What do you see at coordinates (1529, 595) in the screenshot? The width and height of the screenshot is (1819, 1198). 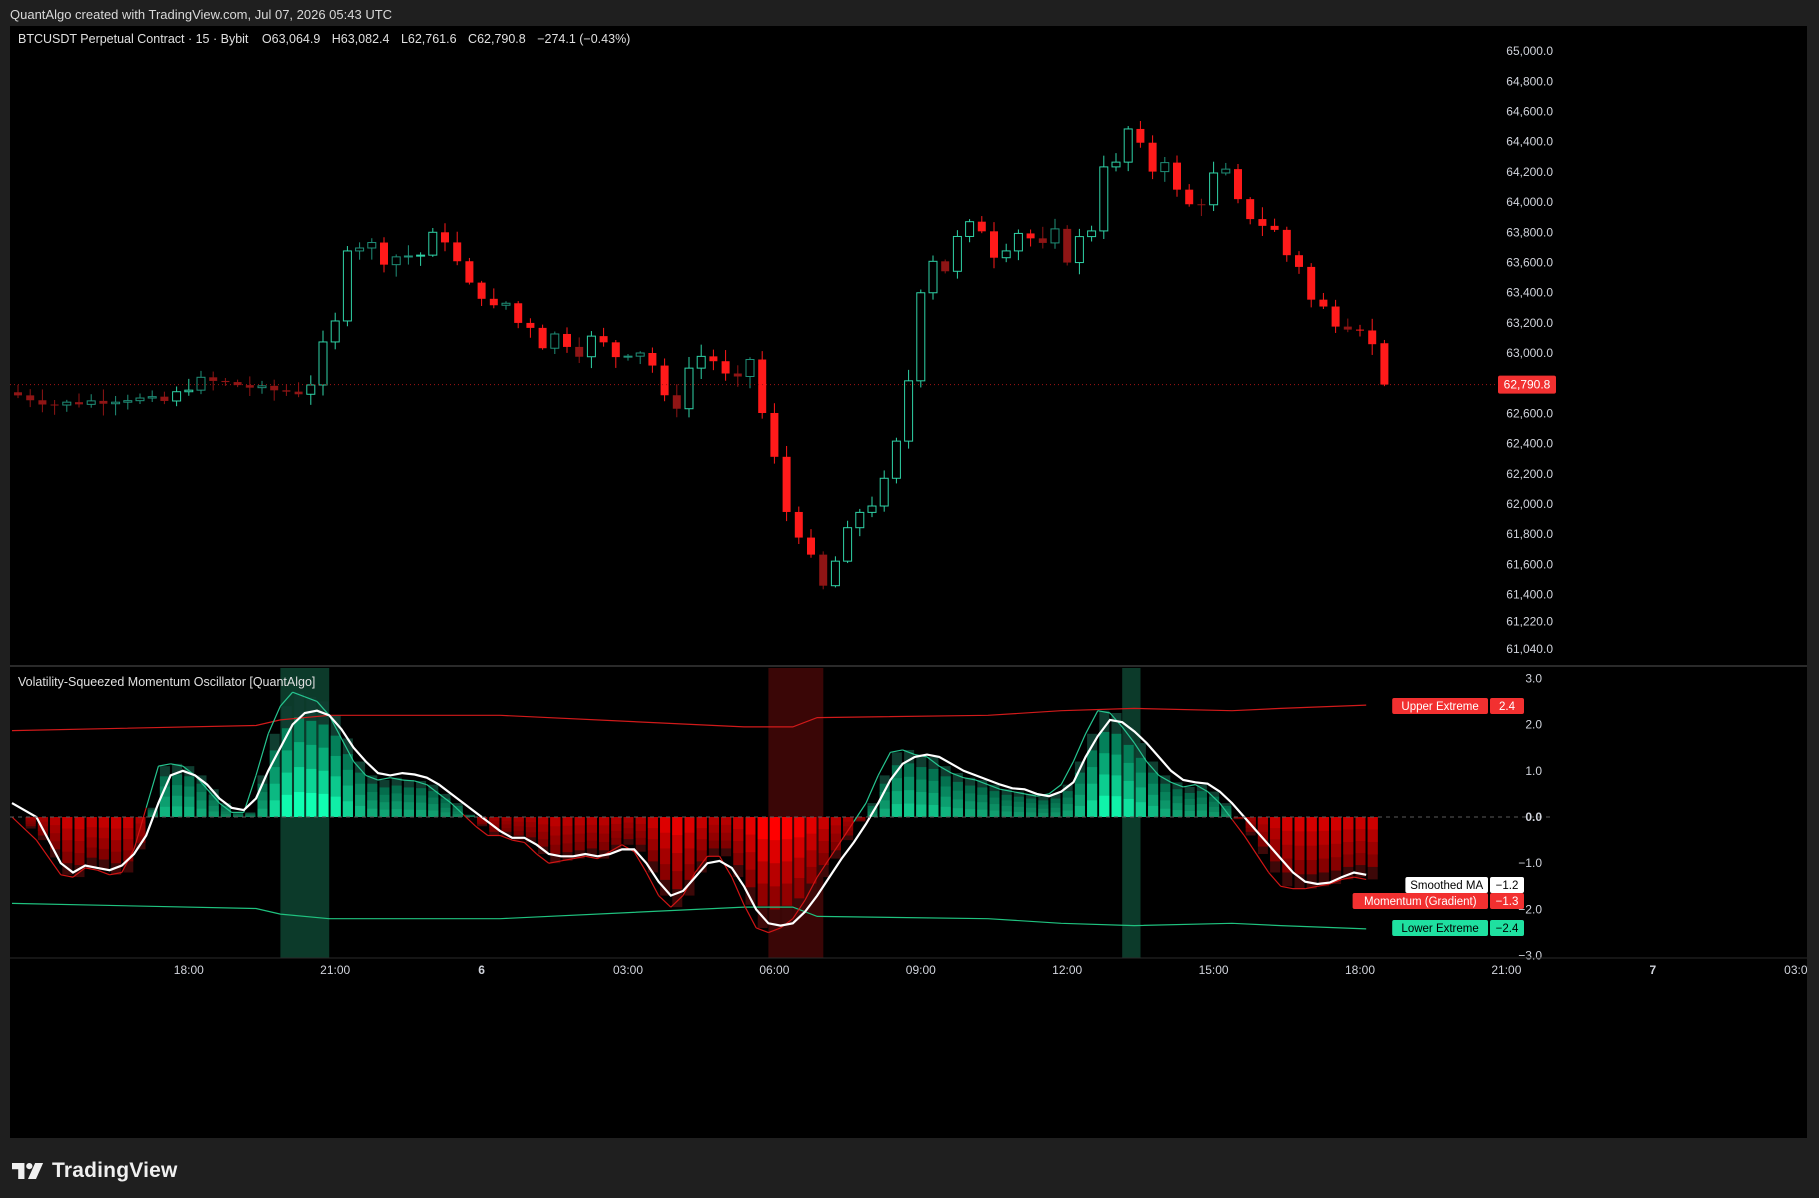 I see `price-tick-label: 61,400.0` at bounding box center [1529, 595].